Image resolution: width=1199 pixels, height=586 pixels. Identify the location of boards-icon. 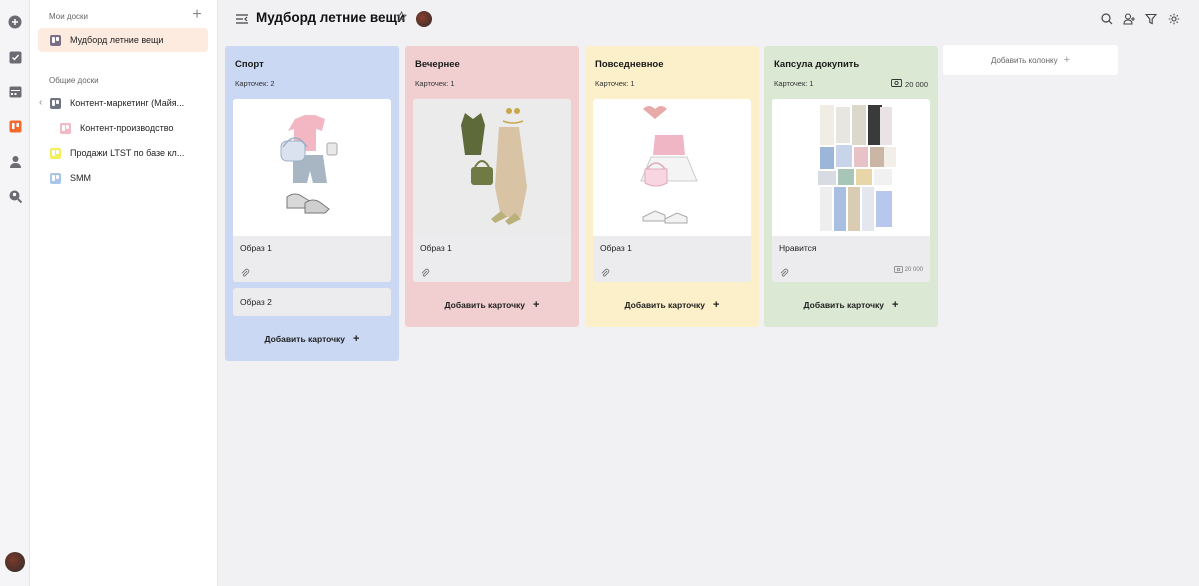
(15, 126).